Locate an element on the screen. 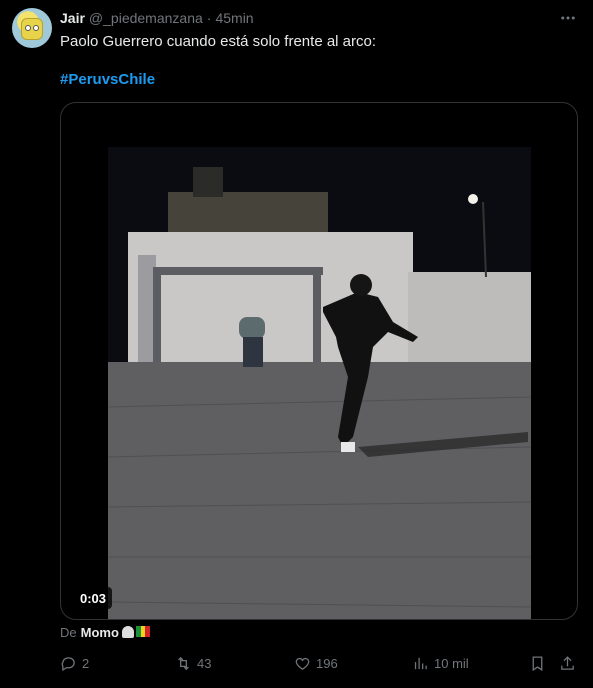 This screenshot has height=688, width=593. tweet-header: Jair @_piedemanzana · 45min is located at coordinates (157, 18).